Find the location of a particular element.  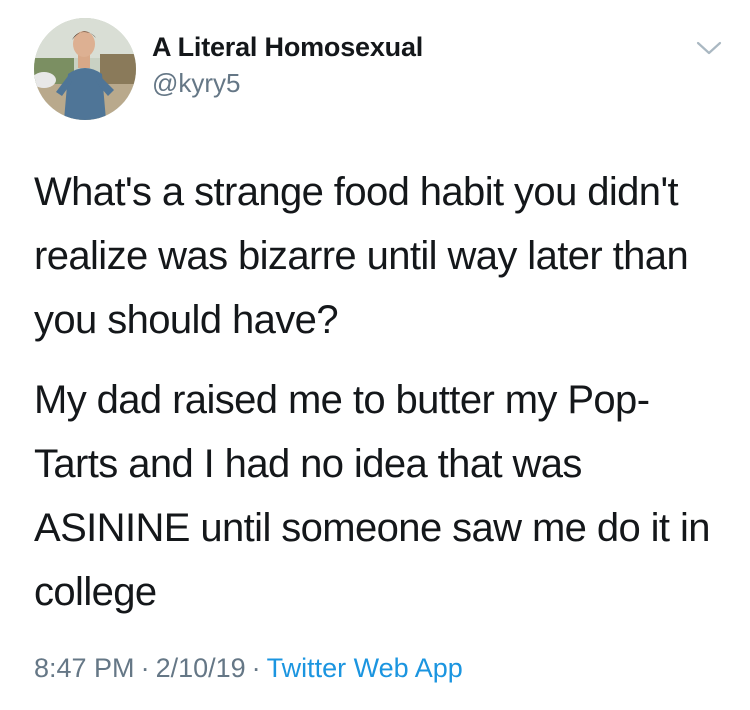

chevron-down-icon is located at coordinates (709, 48).